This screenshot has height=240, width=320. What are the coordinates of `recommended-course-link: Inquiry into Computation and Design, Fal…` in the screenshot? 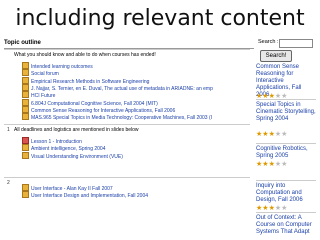 It's located at (286, 193).